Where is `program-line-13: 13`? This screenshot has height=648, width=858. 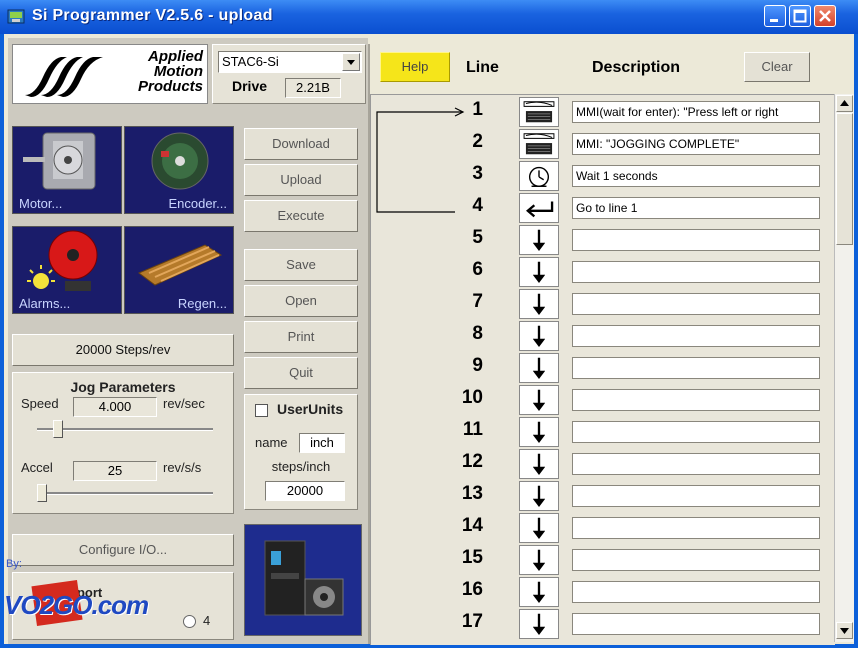
program-line-13: 13 is located at coordinates (603, 497).